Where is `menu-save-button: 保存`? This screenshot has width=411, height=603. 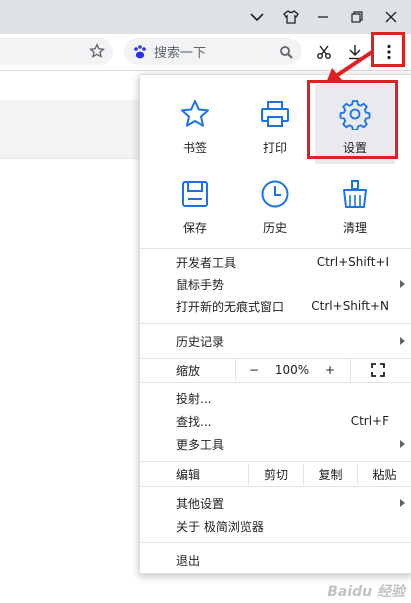
menu-save-button: 保存 is located at coordinates (195, 204).